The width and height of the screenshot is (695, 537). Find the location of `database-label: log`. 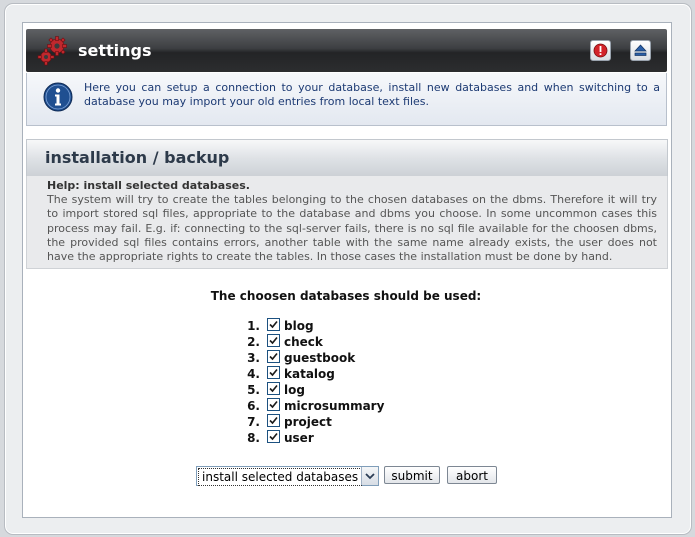

database-label: log is located at coordinates (294, 390).